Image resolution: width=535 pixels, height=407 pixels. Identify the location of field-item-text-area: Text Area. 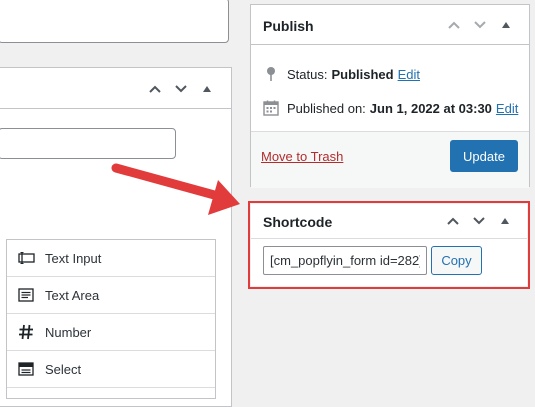
(111, 295).